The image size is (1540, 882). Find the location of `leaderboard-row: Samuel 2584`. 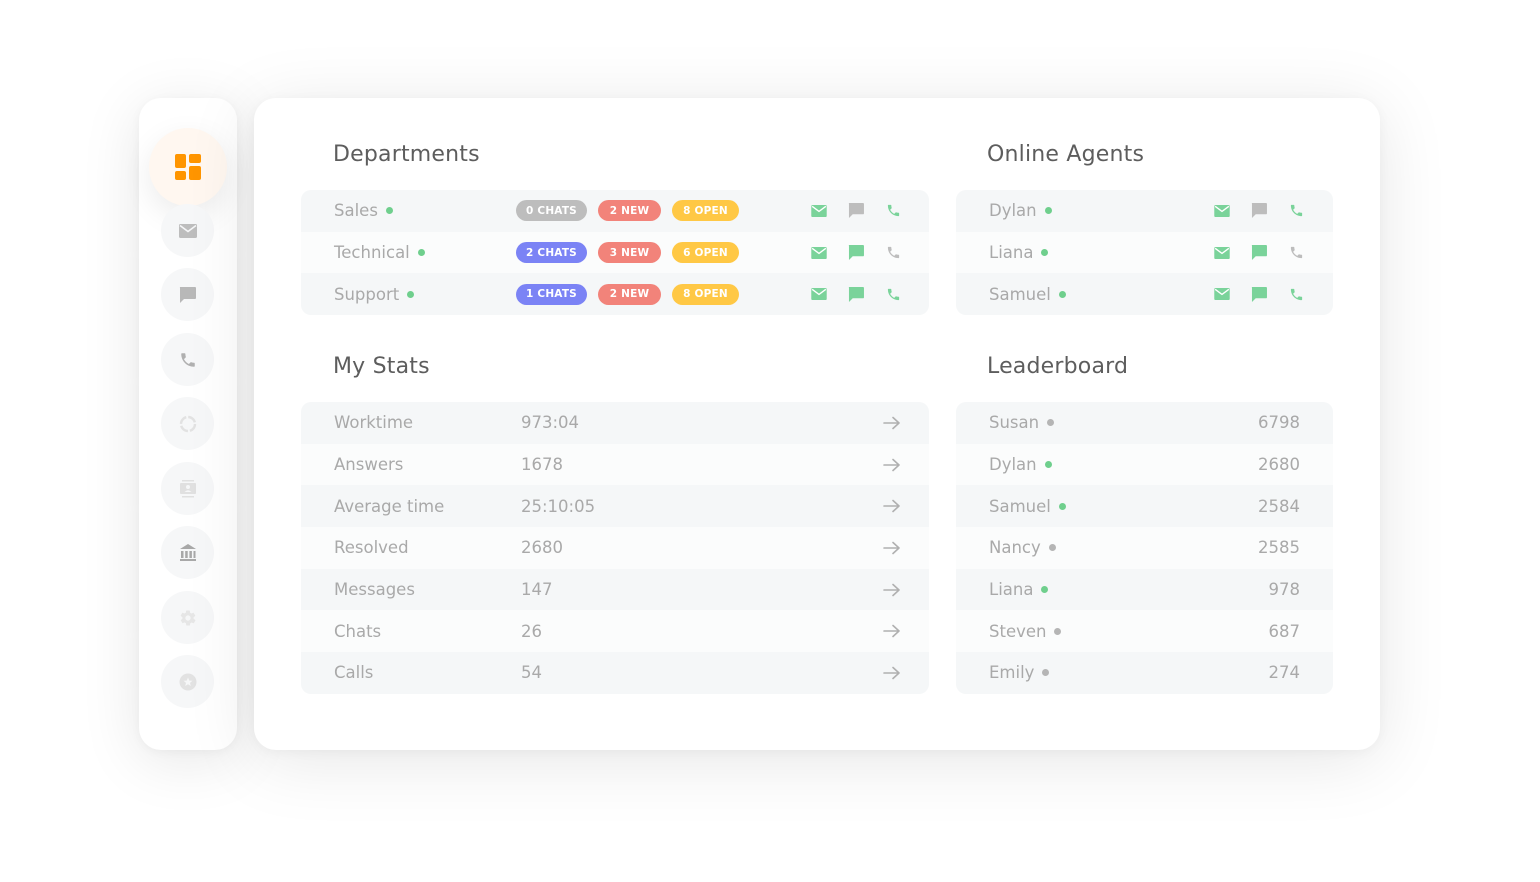

leaderboard-row: Samuel 2584 is located at coordinates (1144, 506).